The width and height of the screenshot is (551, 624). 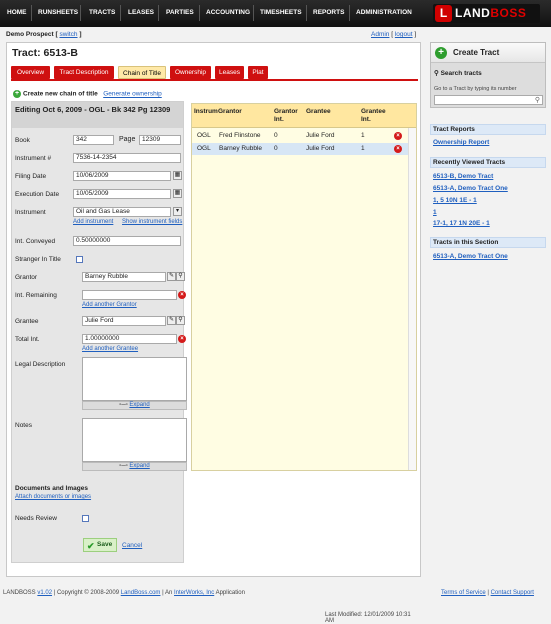 I want to click on recent-tract-link: 6513-A, Demo Tract One, so click(x=470, y=188).